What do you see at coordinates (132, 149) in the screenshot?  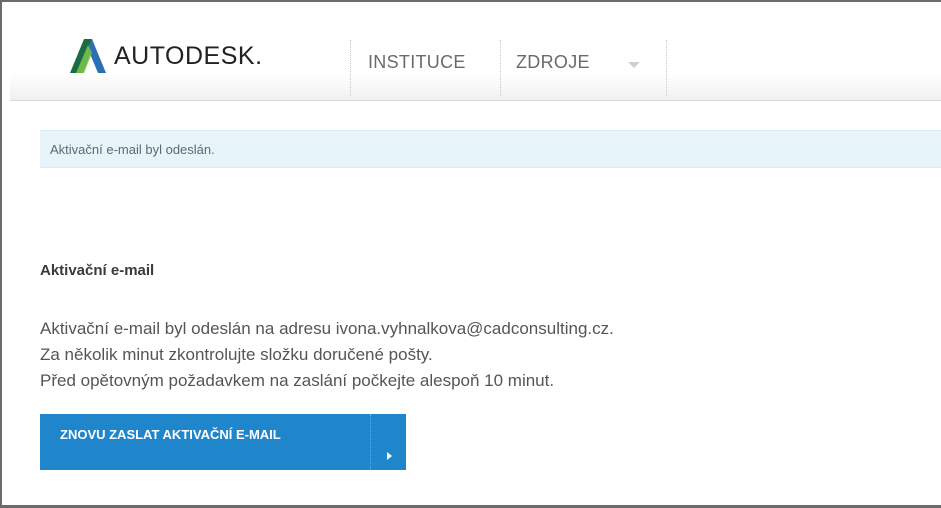 I see `notice-text: Aktivační e-mail byl odeslán.` at bounding box center [132, 149].